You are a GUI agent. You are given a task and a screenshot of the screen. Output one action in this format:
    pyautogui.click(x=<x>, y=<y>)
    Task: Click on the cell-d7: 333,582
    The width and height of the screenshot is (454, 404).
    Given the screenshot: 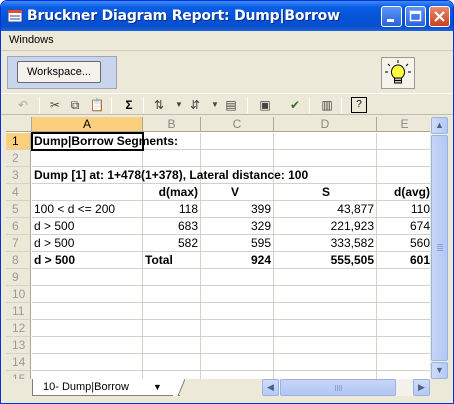 What is the action you would take?
    pyautogui.click(x=325, y=243)
    